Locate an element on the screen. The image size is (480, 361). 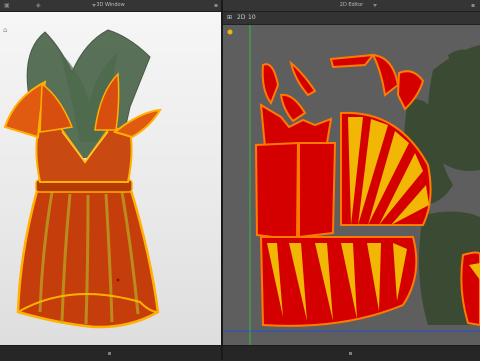
2d-editor-title: 2D Editor is located at coordinates (351, 5).